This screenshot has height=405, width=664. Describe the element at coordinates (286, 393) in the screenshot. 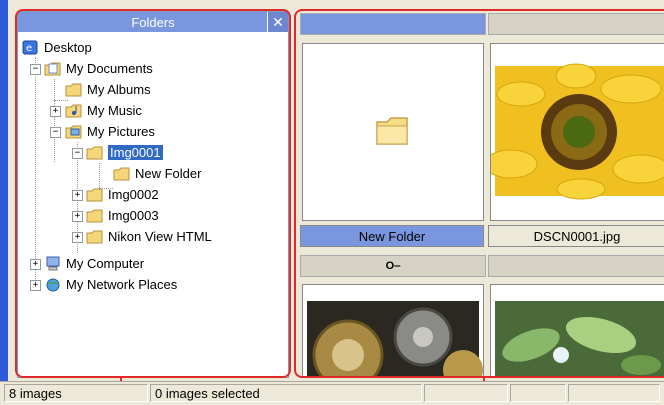

I see `status-selected-count-pane: 0 images selected` at that location.